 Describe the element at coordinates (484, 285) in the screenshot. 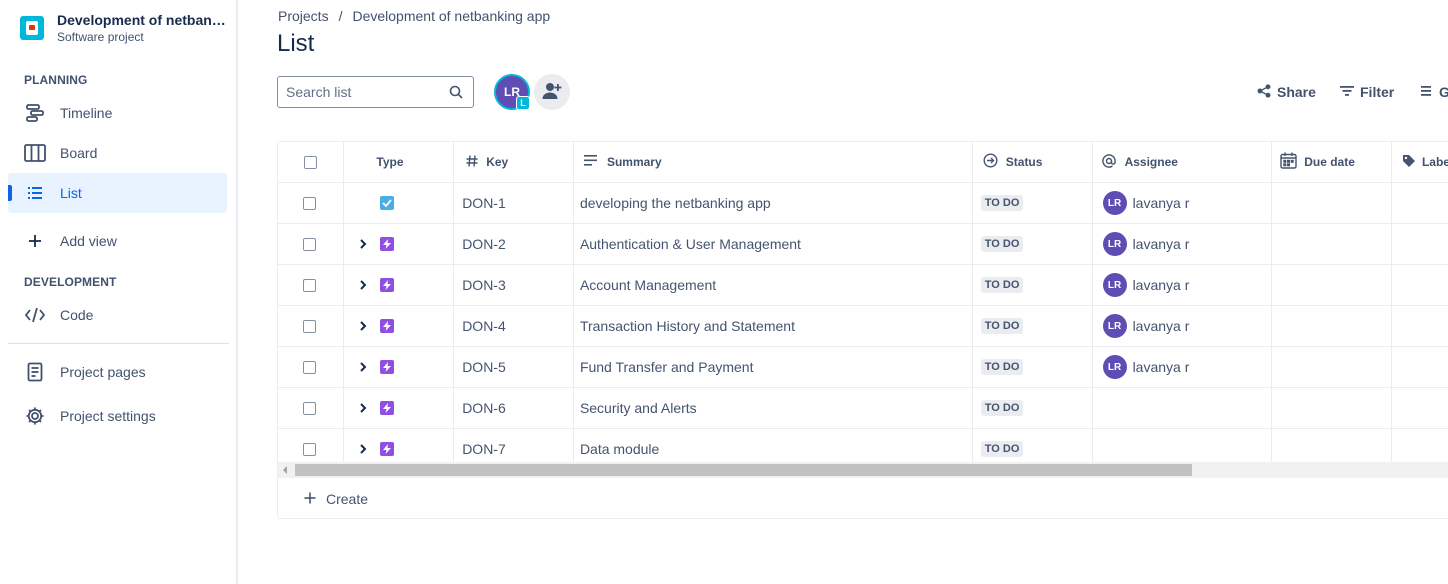

I see `issue-key: DON-3` at that location.